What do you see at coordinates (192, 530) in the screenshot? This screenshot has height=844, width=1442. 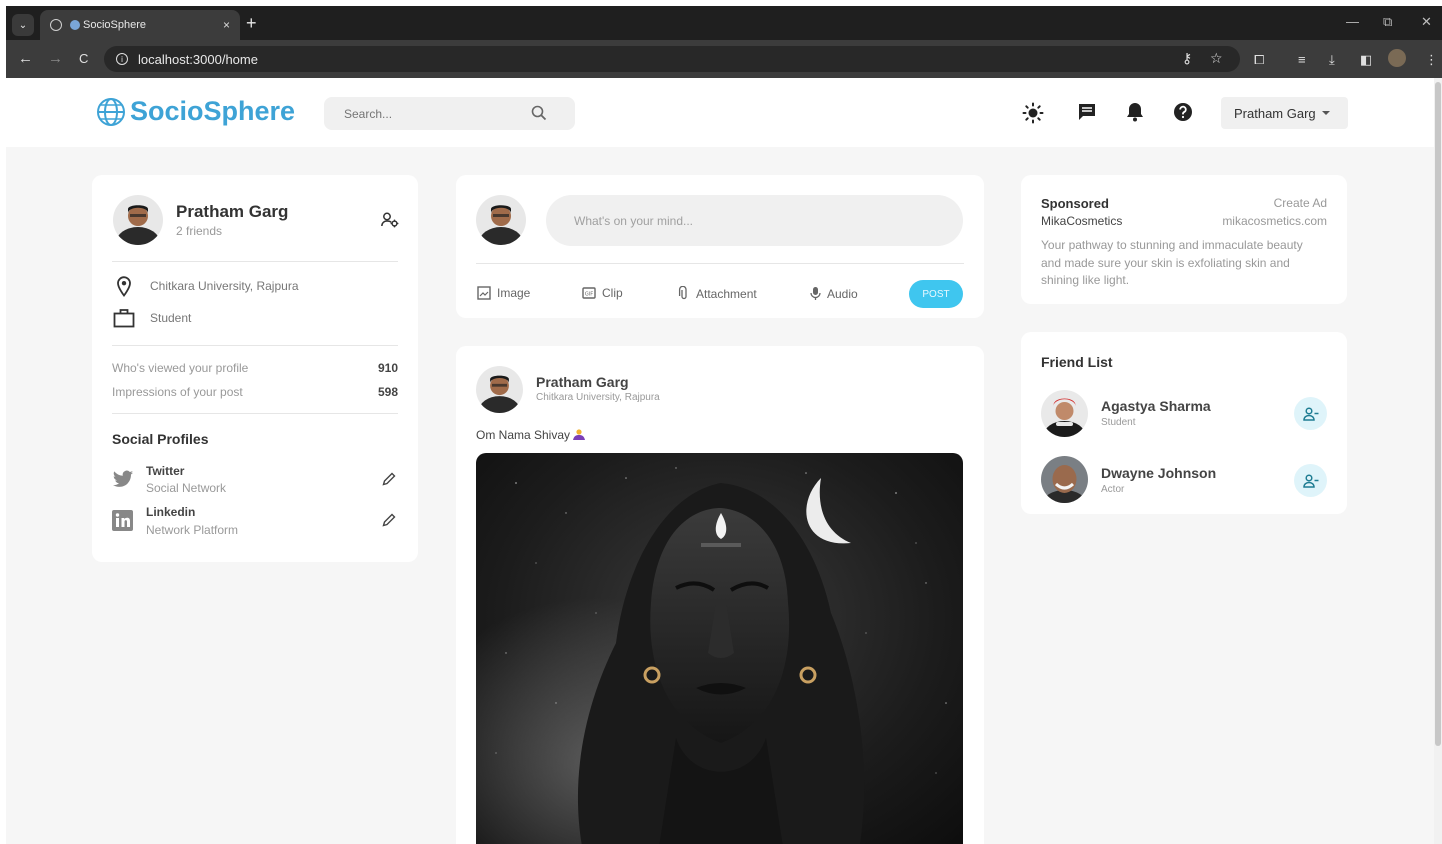 I see `social-desc: Network Platform` at bounding box center [192, 530].